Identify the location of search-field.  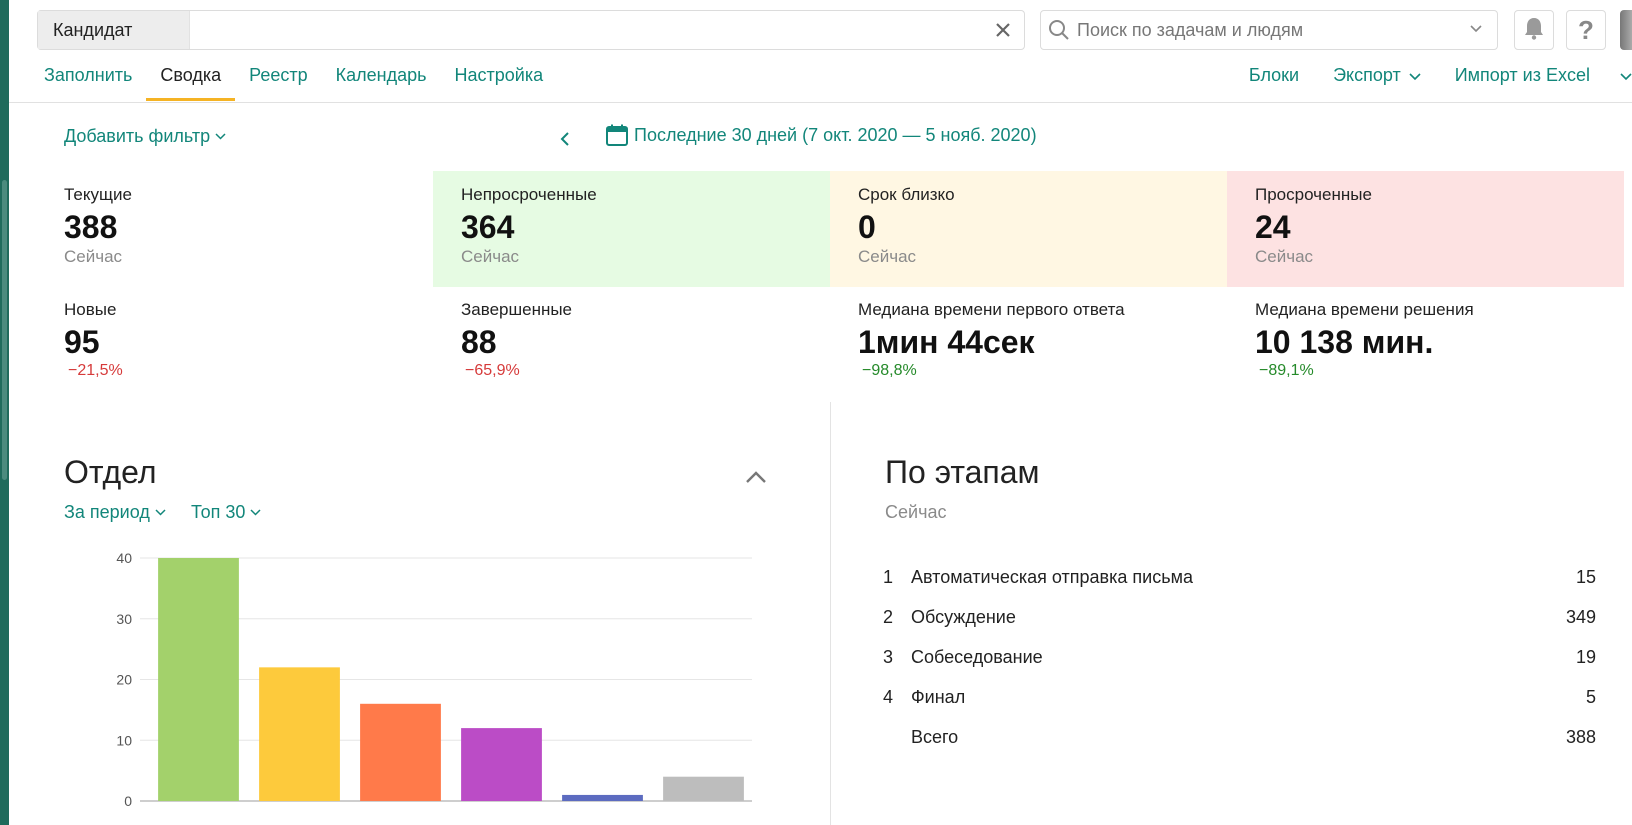
(1269, 30).